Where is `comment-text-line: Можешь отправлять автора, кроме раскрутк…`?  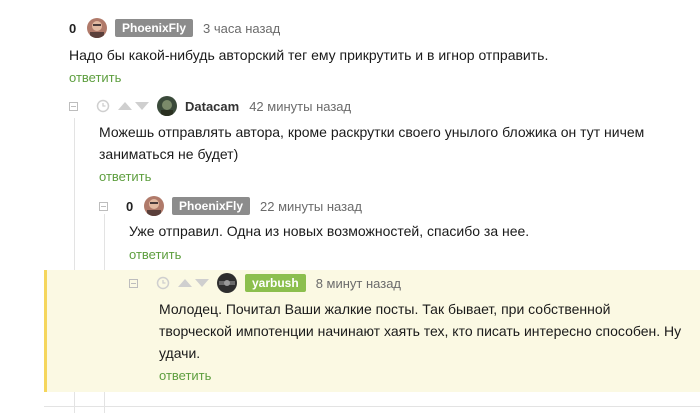 comment-text-line: Можешь отправлять автора, кроме раскрутк… is located at coordinates (372, 132).